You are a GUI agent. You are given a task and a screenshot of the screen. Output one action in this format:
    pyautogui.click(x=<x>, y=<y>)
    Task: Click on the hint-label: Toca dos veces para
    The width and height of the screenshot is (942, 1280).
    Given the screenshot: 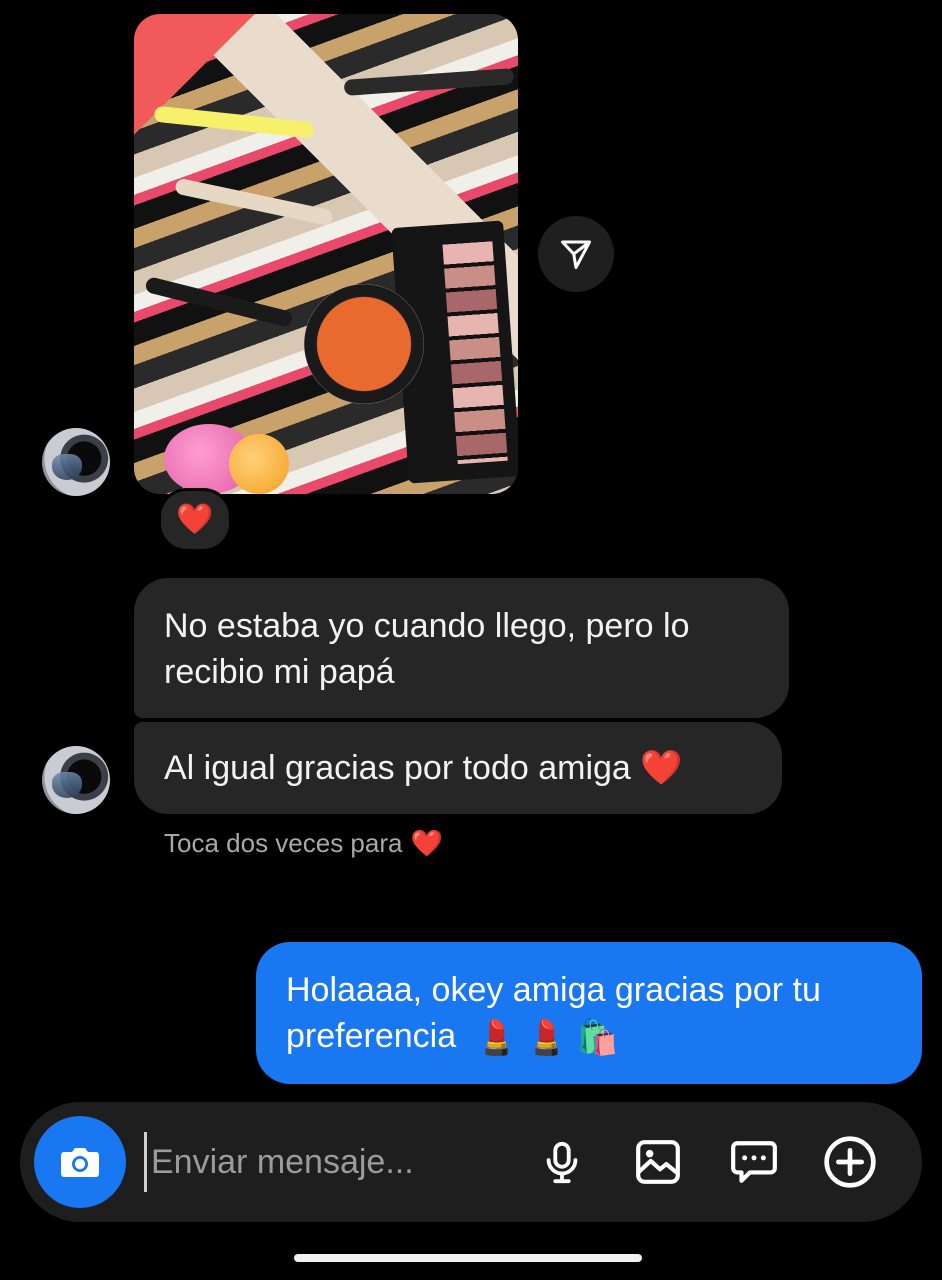 What is the action you would take?
    pyautogui.click(x=283, y=843)
    